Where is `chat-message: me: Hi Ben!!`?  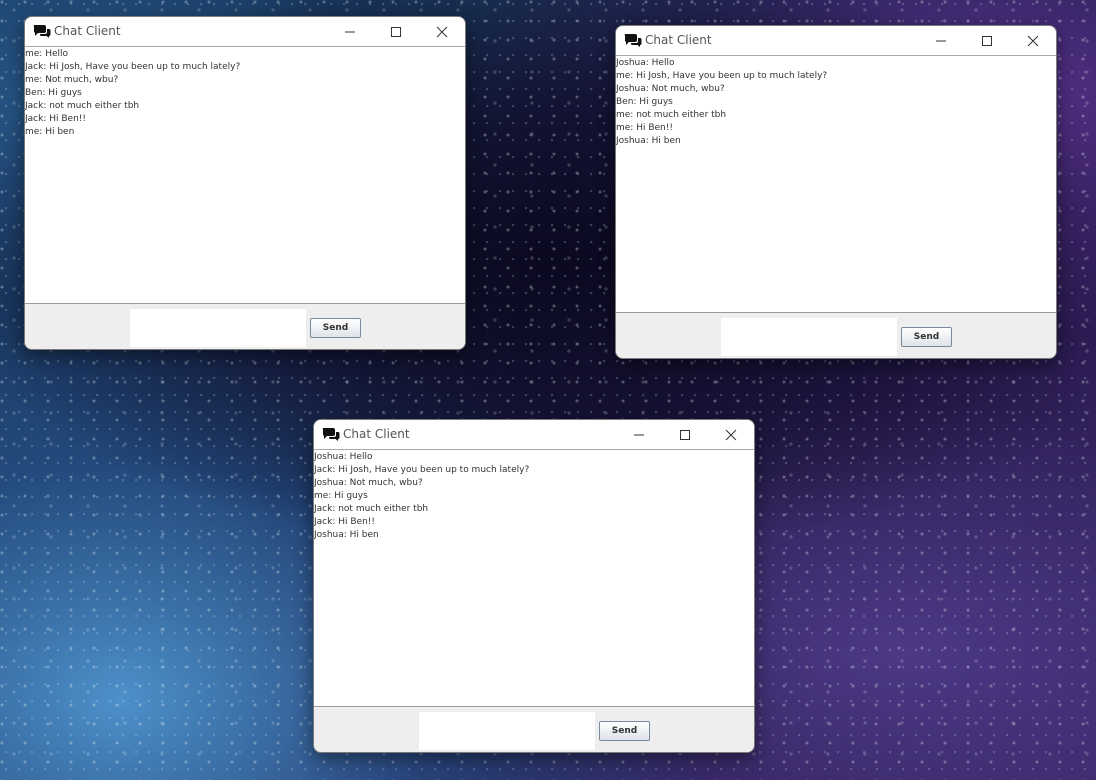
chat-message: me: Hi Ben!! is located at coordinates (644, 128).